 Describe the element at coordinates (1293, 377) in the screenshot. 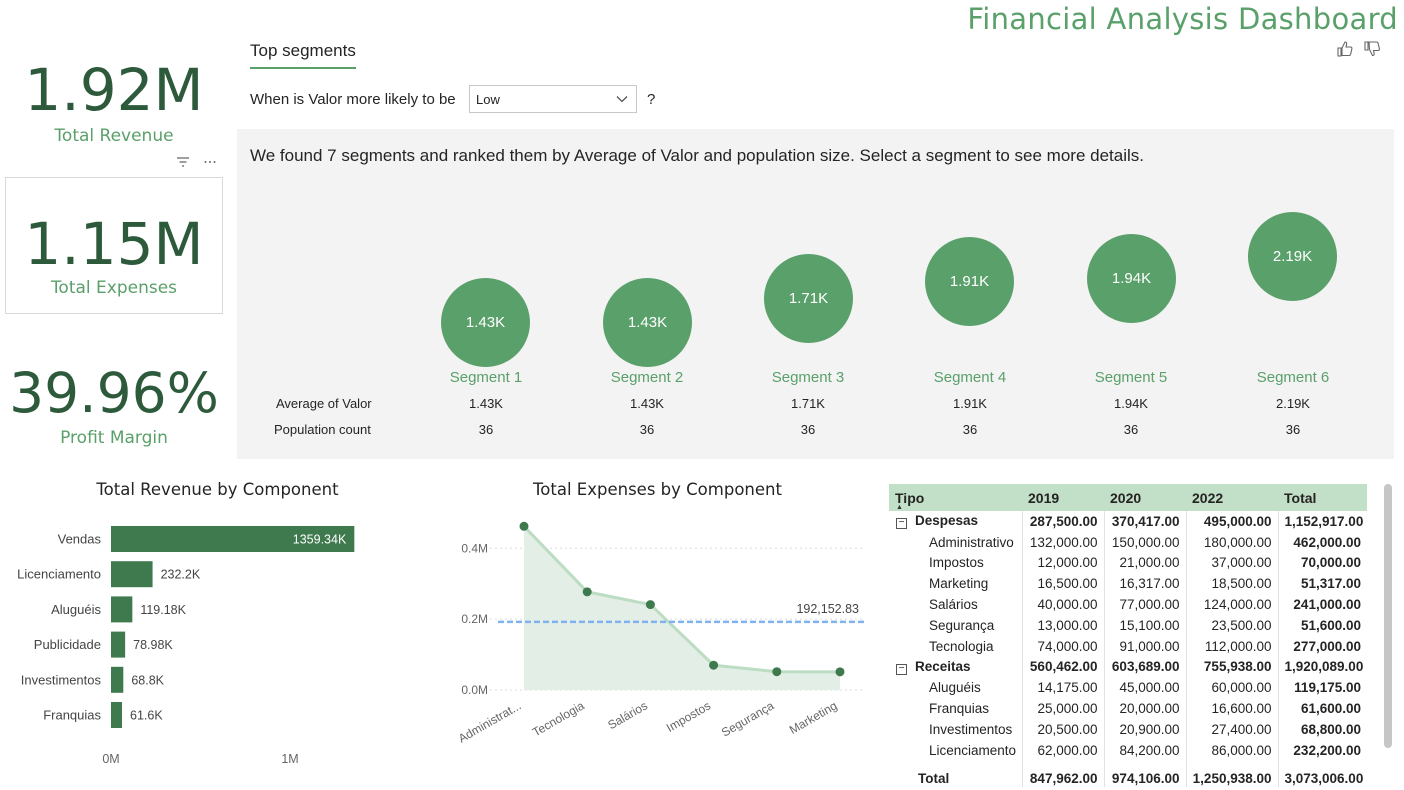

I see `segment-name: Segment 6` at that location.